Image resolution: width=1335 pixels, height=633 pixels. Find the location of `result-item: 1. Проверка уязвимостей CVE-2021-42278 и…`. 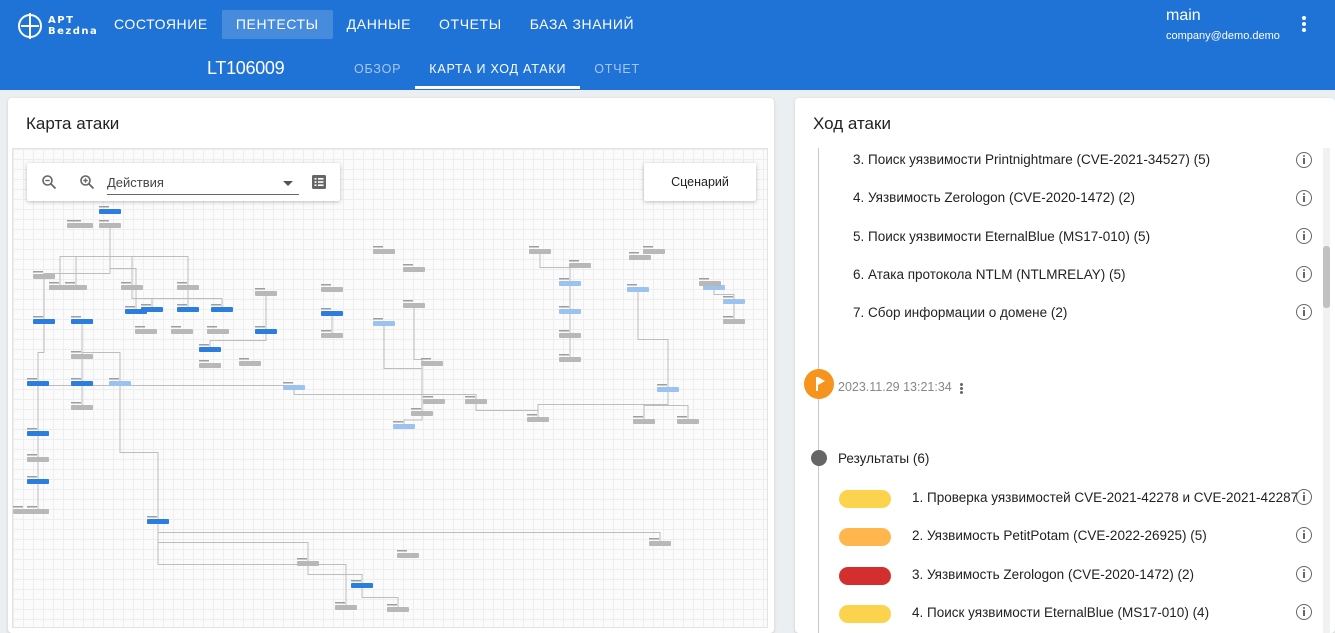

result-item: 1. Проверка уязвимостей CVE-2021-42278 и… is located at coordinates (1105, 497).